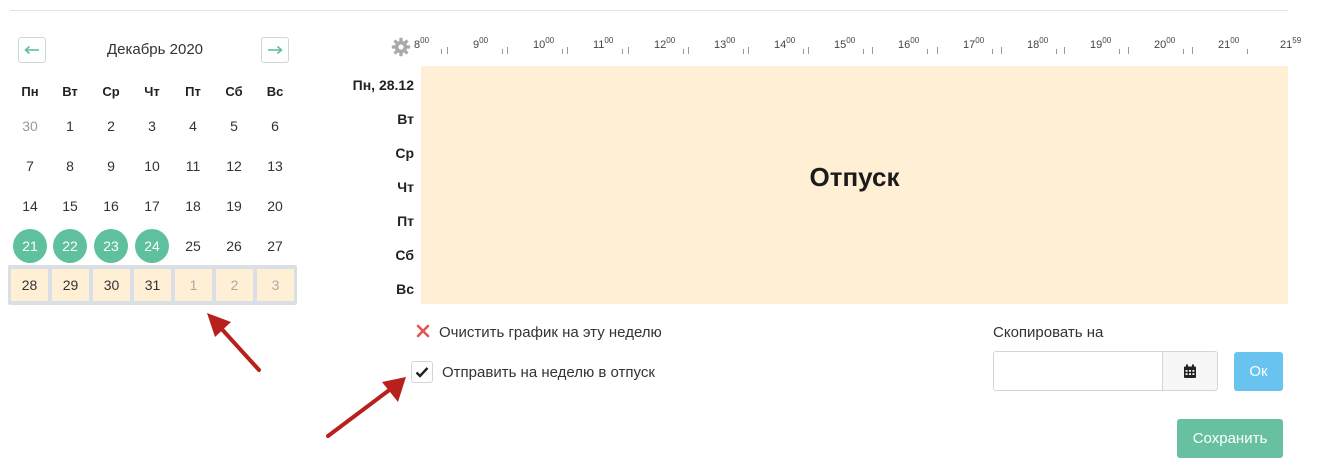 The width and height of the screenshot is (1318, 473). What do you see at coordinates (30, 206) in the screenshot?
I see `calendar-day: 14` at bounding box center [30, 206].